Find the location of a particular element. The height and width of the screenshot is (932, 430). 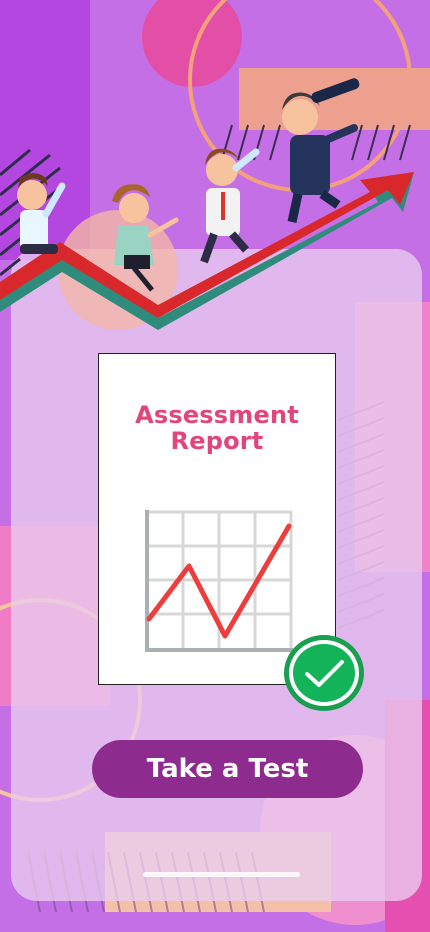

take-a-test-button: Take a Test is located at coordinates (227, 769).